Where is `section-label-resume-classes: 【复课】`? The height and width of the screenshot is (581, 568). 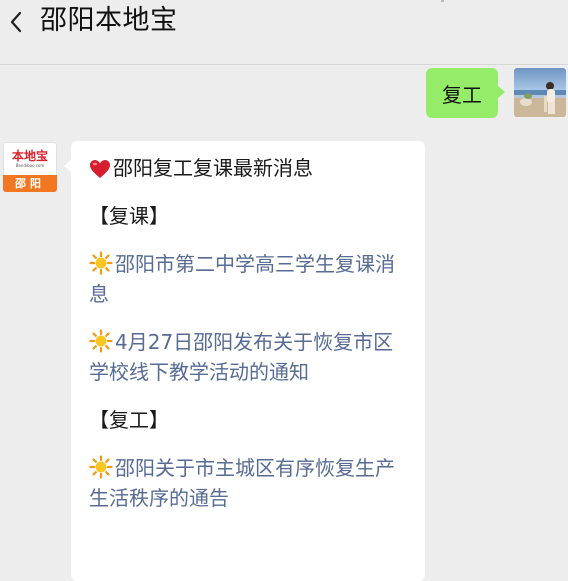
section-label-resume-classes: 【复课】 is located at coordinates (129, 216).